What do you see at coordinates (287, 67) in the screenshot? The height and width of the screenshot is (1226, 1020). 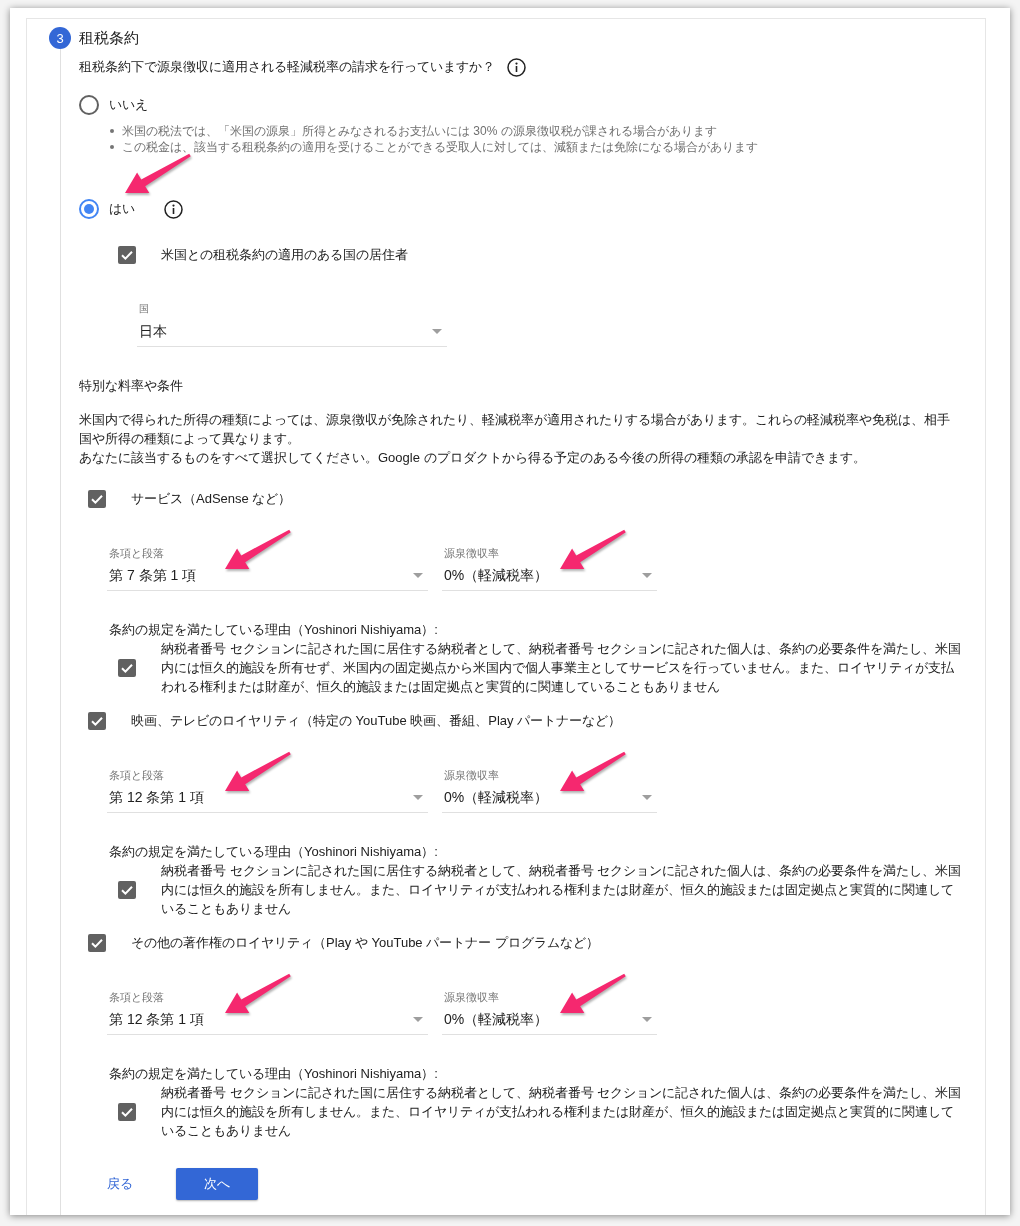 I see `question-text: 租税条約下で源泉徴収に適用される軽減税率の請求を行っていますか？` at bounding box center [287, 67].